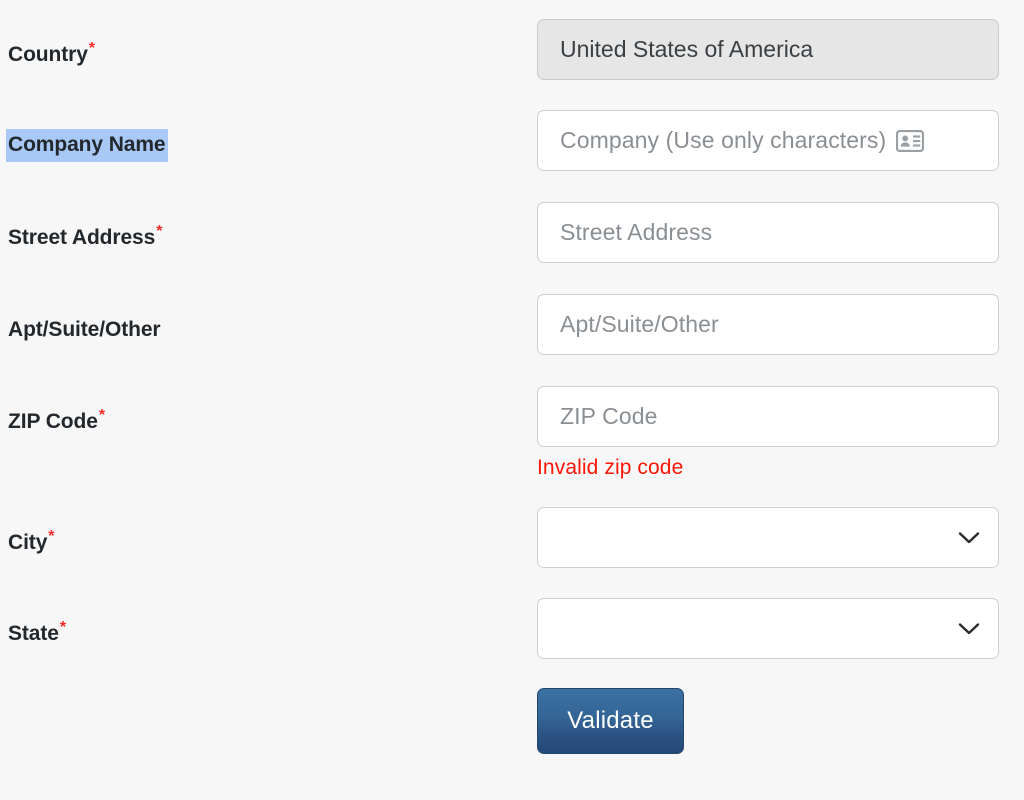 The height and width of the screenshot is (800, 1024). What do you see at coordinates (687, 49) in the screenshot?
I see `country-value: United States of America` at bounding box center [687, 49].